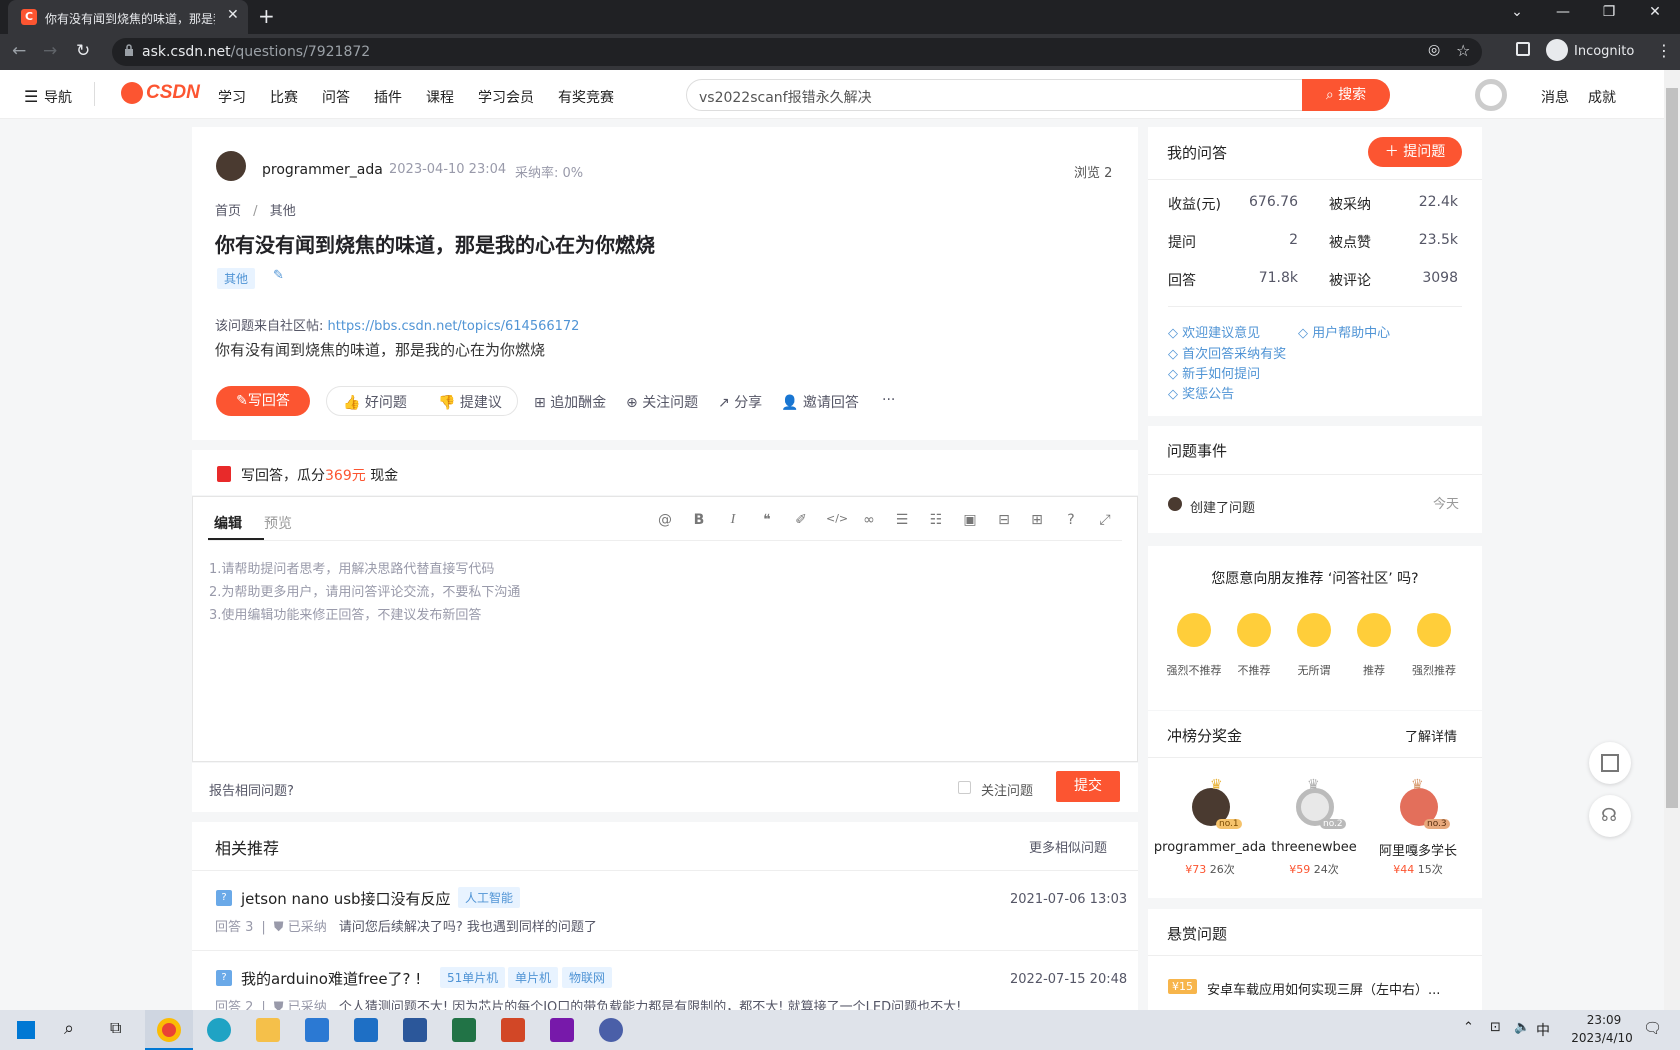  What do you see at coordinates (1214, 372) in the screenshot?
I see `help-link: ◇ 新手如何提问` at bounding box center [1214, 372].